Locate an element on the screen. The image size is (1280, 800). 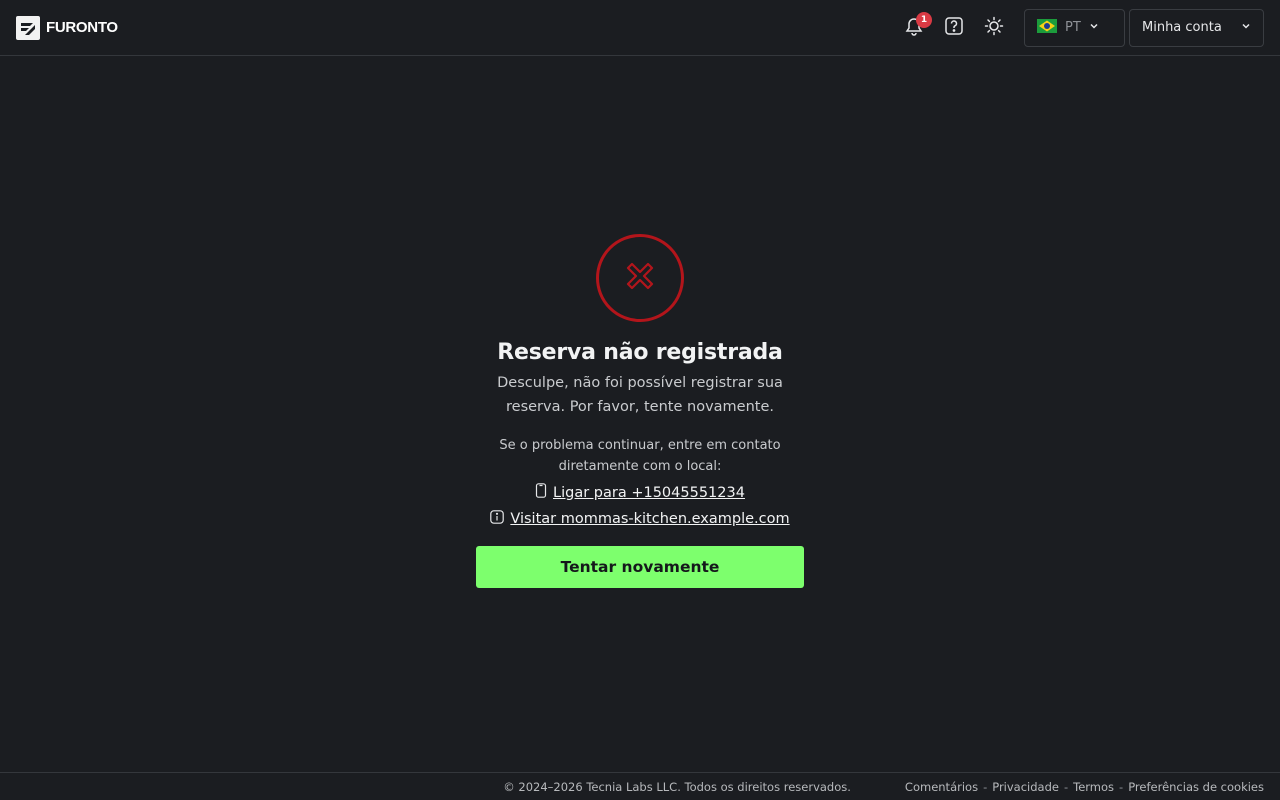
language-dropdown: PT is located at coordinates (1074, 27).